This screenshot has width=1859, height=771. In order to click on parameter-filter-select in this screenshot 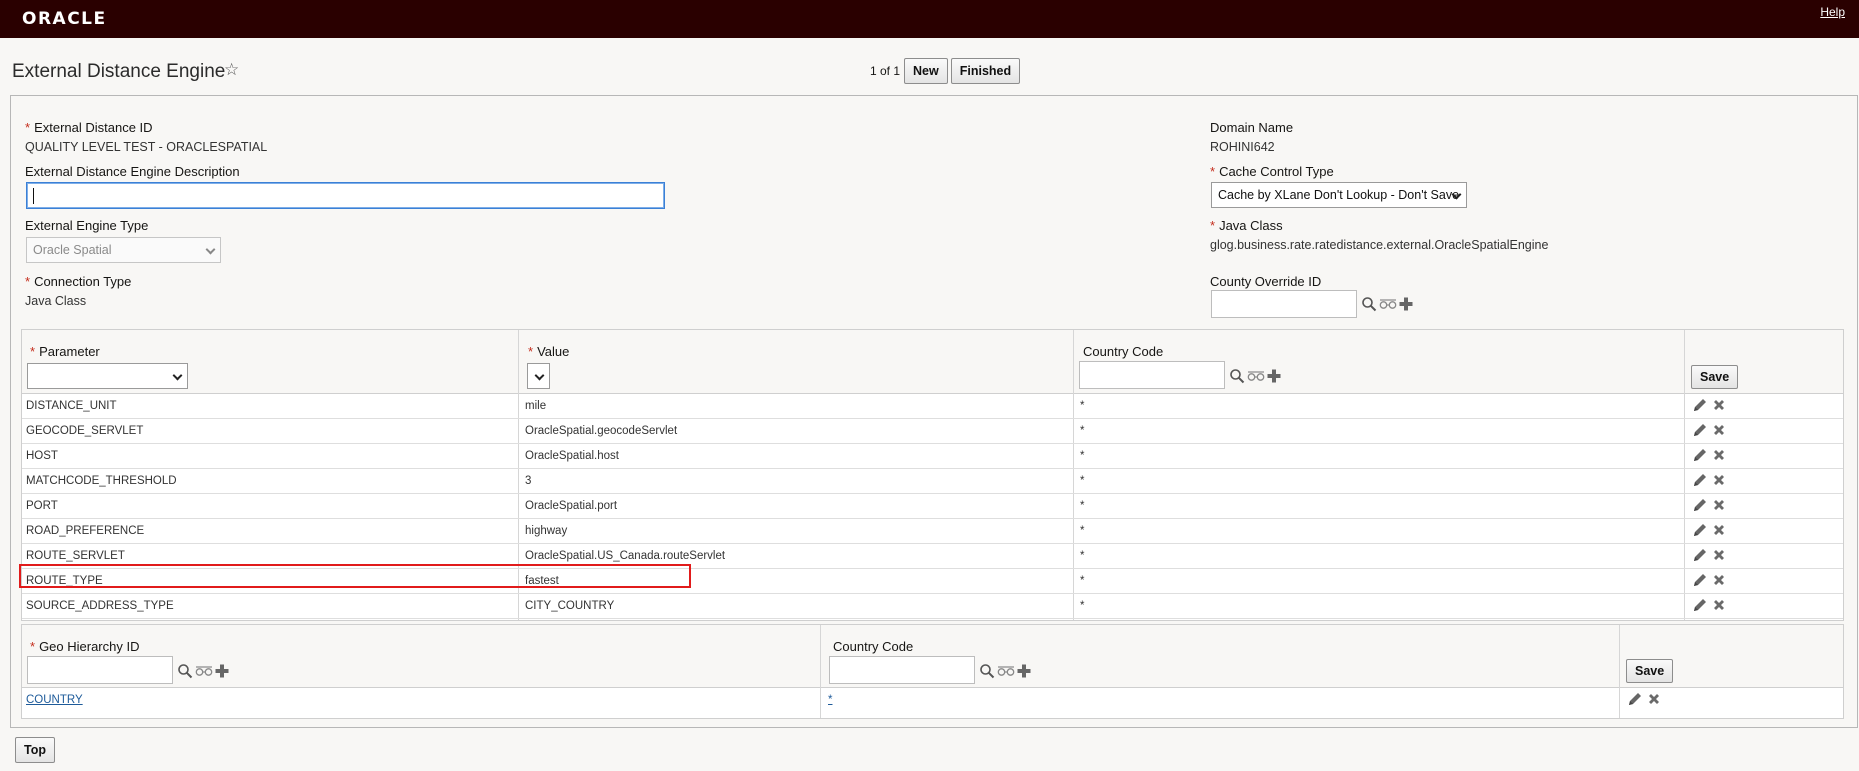, I will do `click(107, 376)`.